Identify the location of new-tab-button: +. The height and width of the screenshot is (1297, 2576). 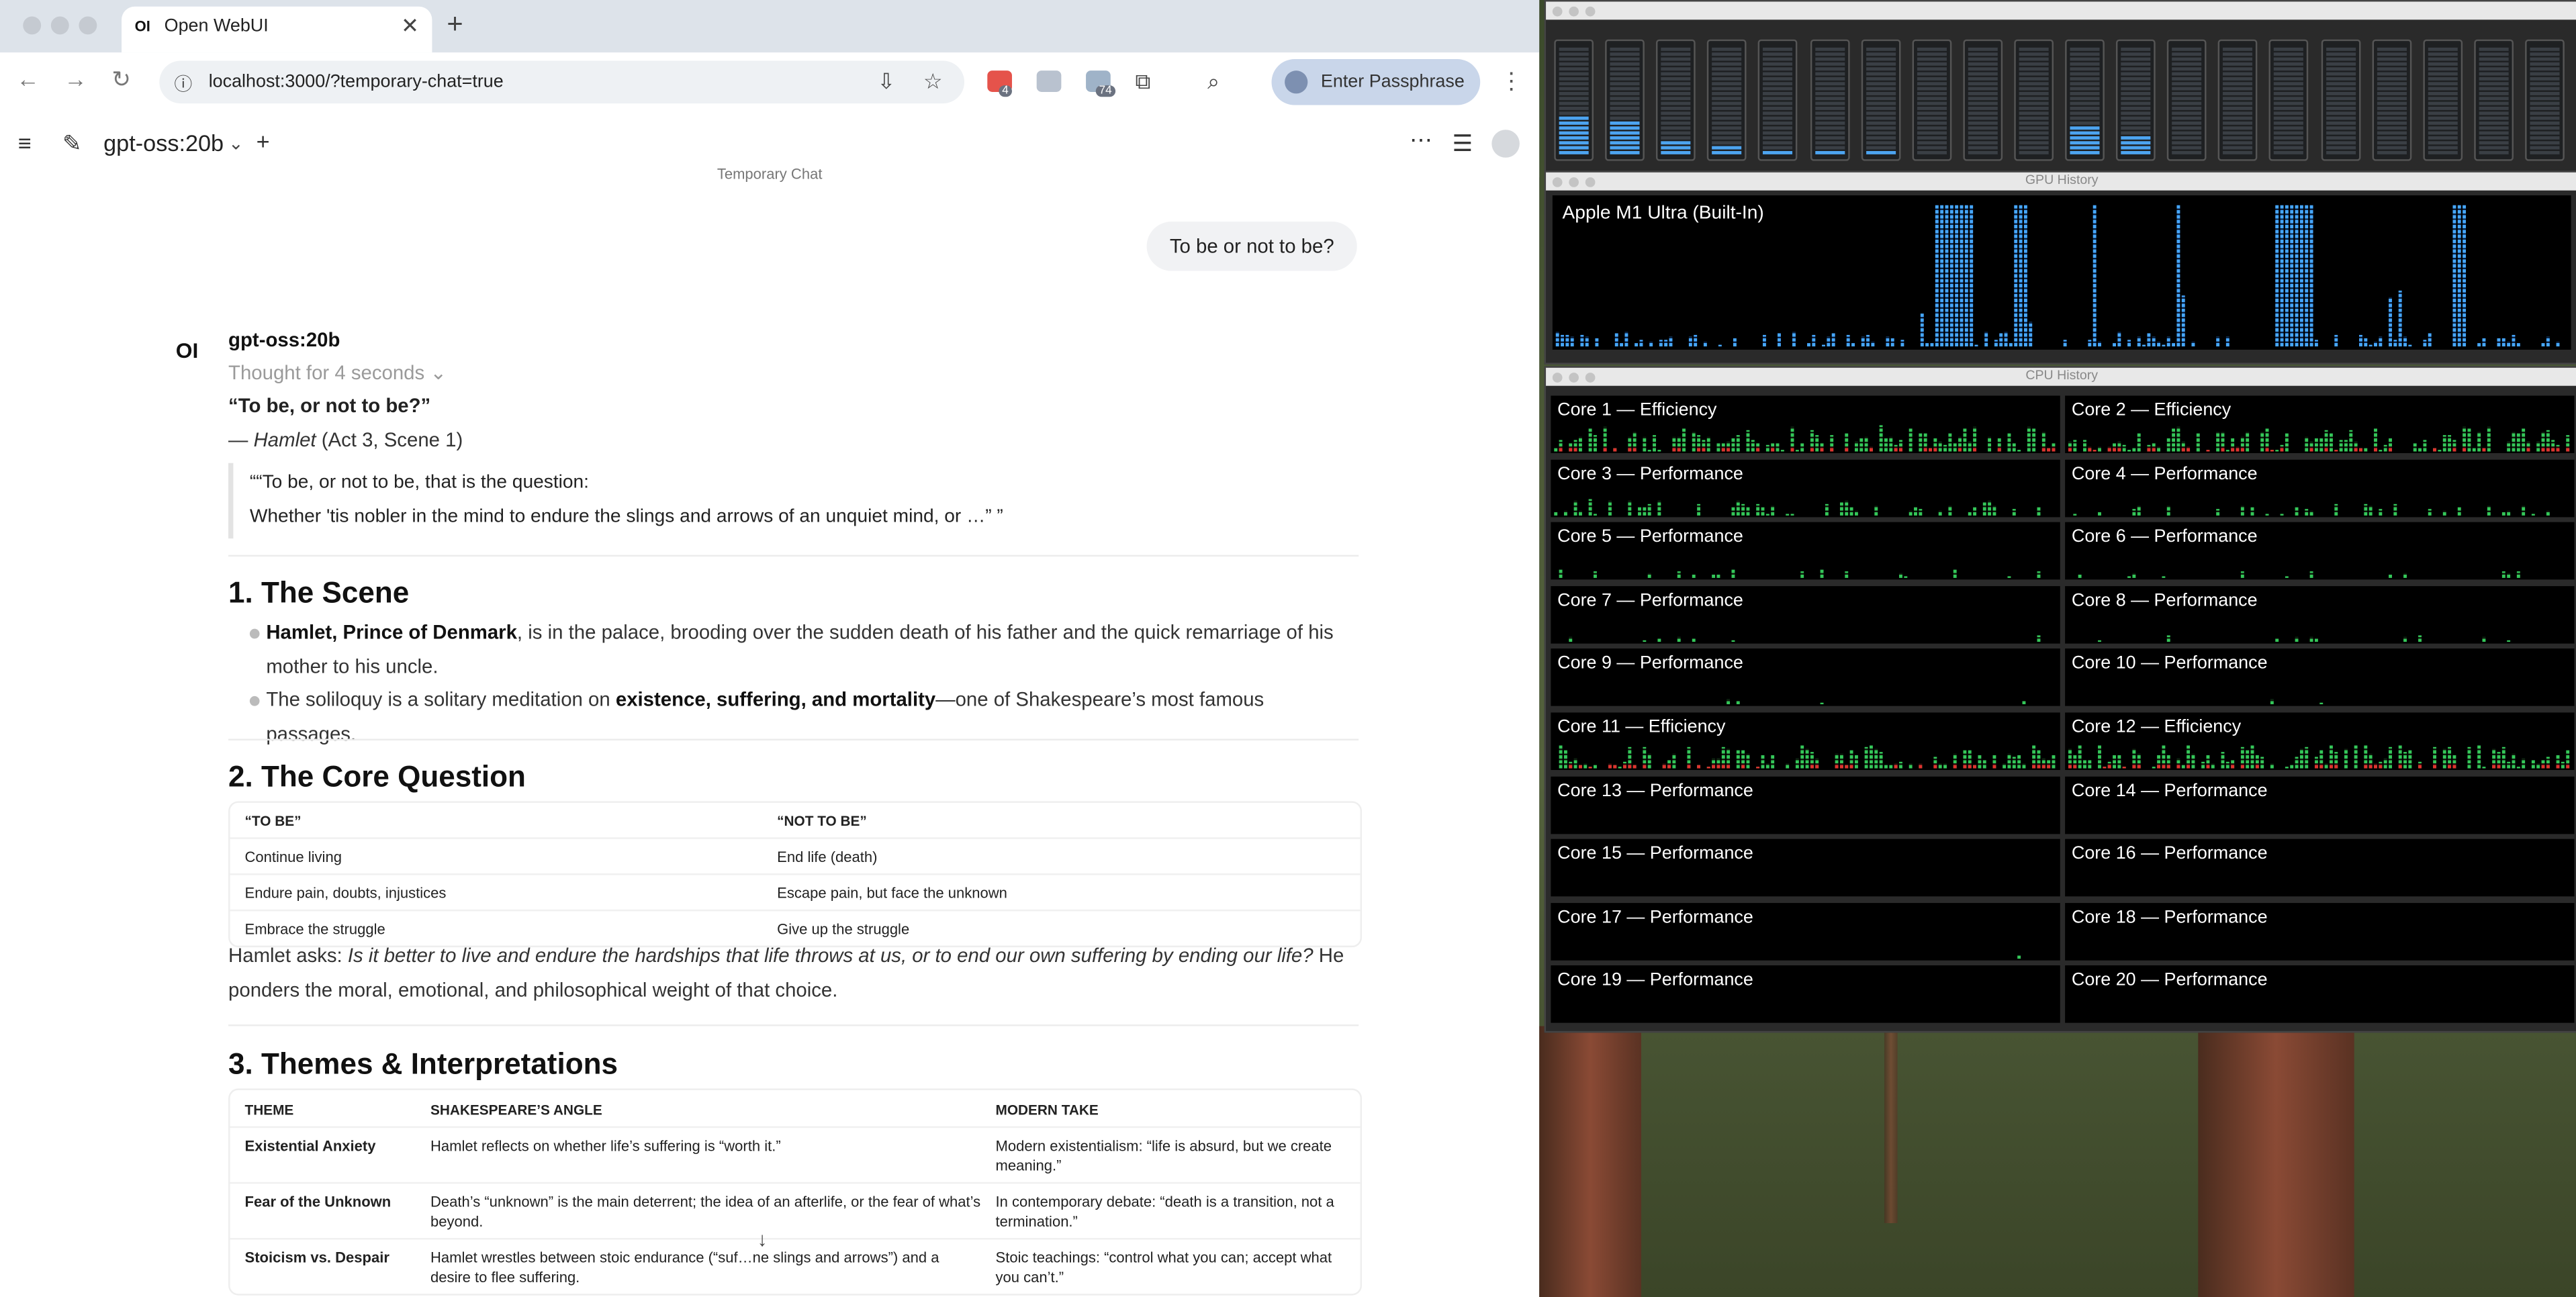
(455, 24).